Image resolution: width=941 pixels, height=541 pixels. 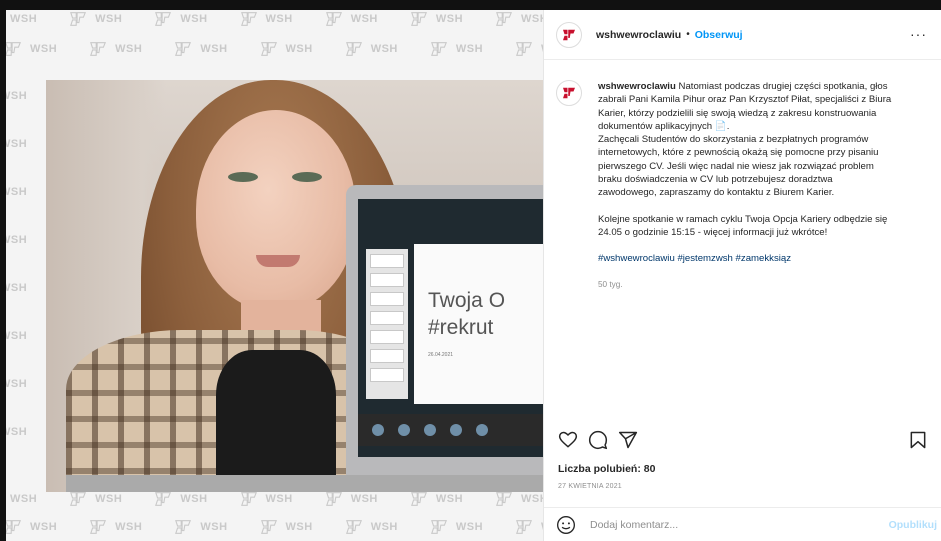 I want to click on follow-button: Obserwuj, so click(x=719, y=35).